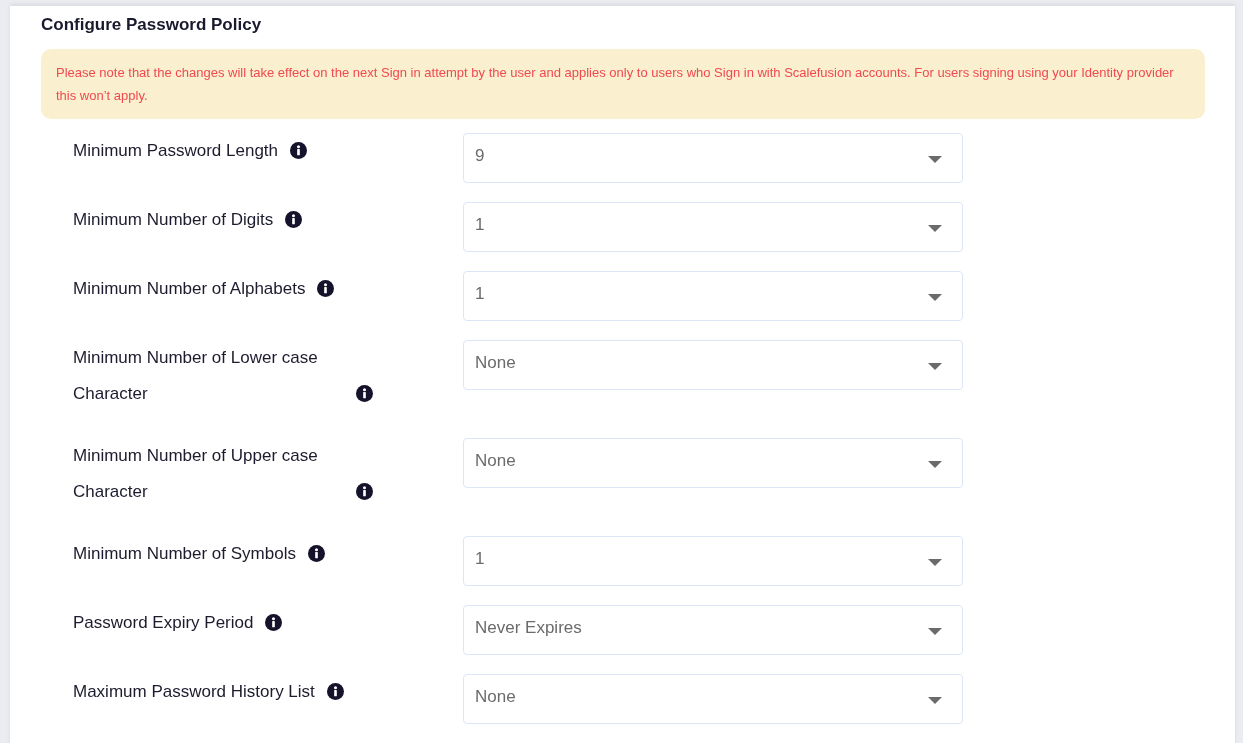  What do you see at coordinates (176, 150) in the screenshot?
I see `field-label: Minimum Password Length` at bounding box center [176, 150].